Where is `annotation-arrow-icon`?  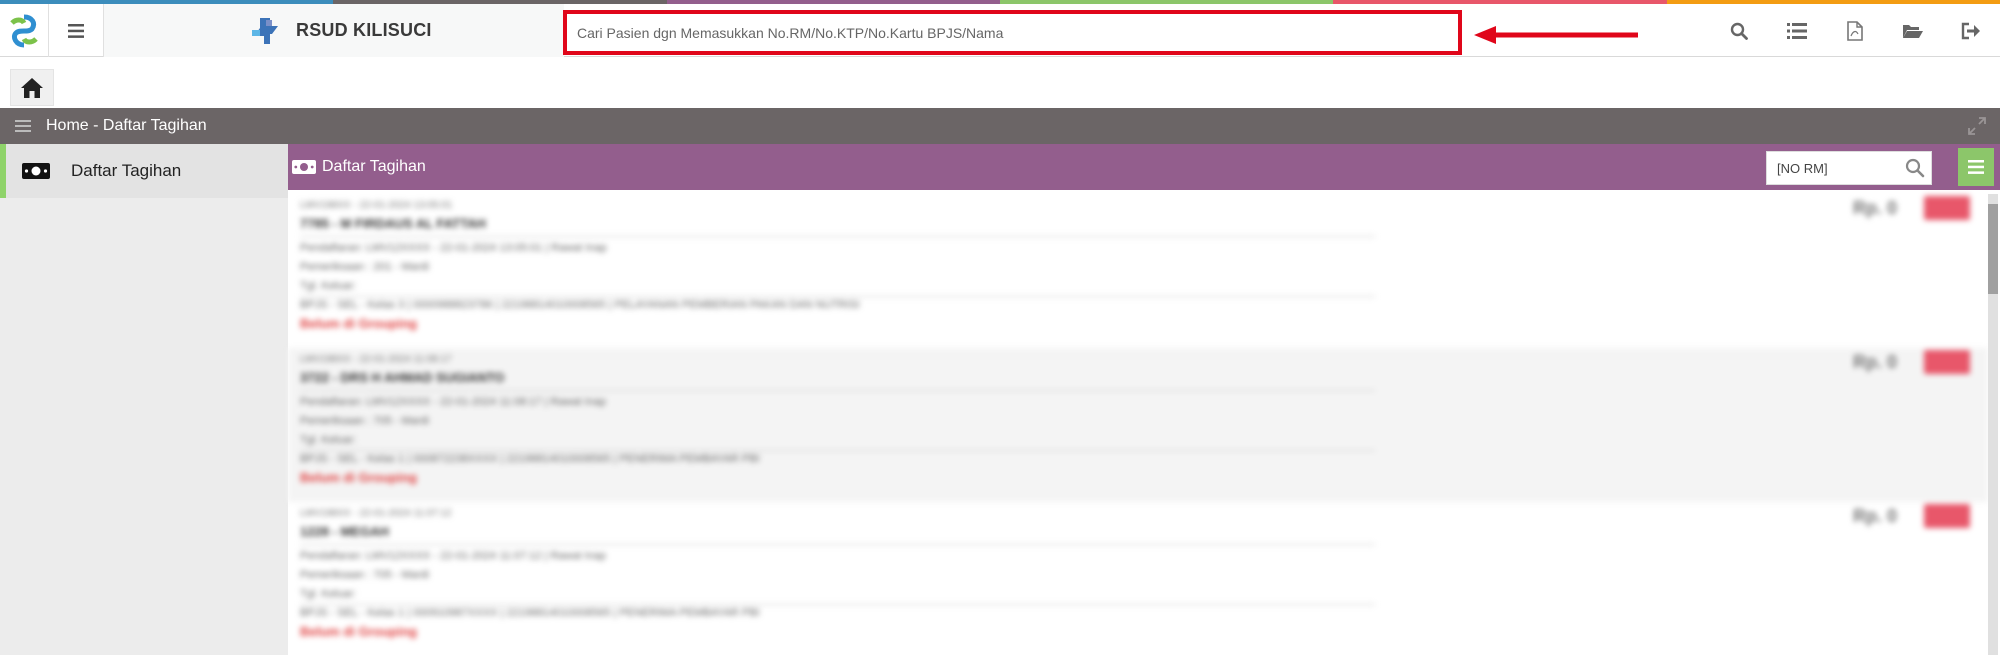 annotation-arrow-icon is located at coordinates (1556, 35).